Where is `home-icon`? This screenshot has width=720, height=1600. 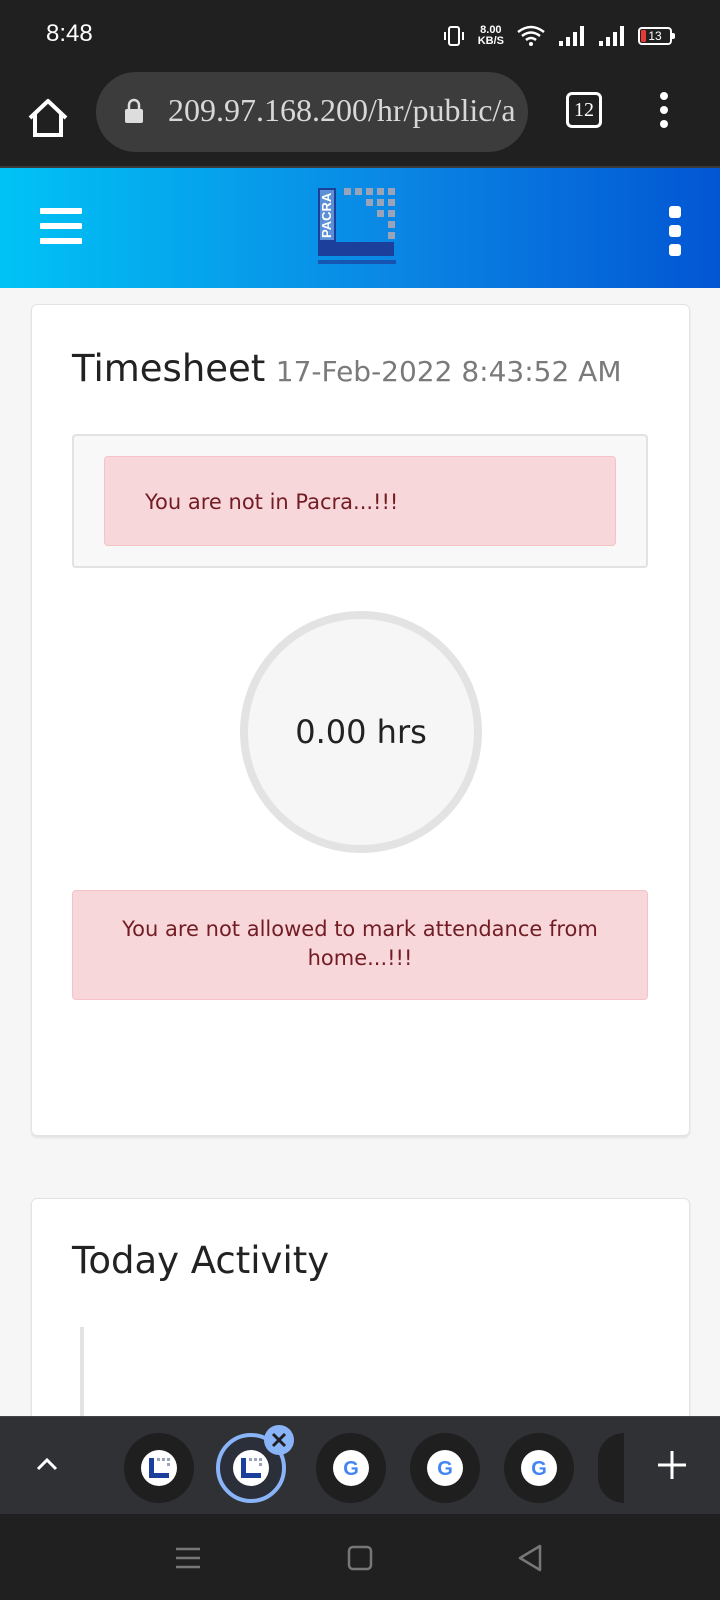
home-icon is located at coordinates (48, 118).